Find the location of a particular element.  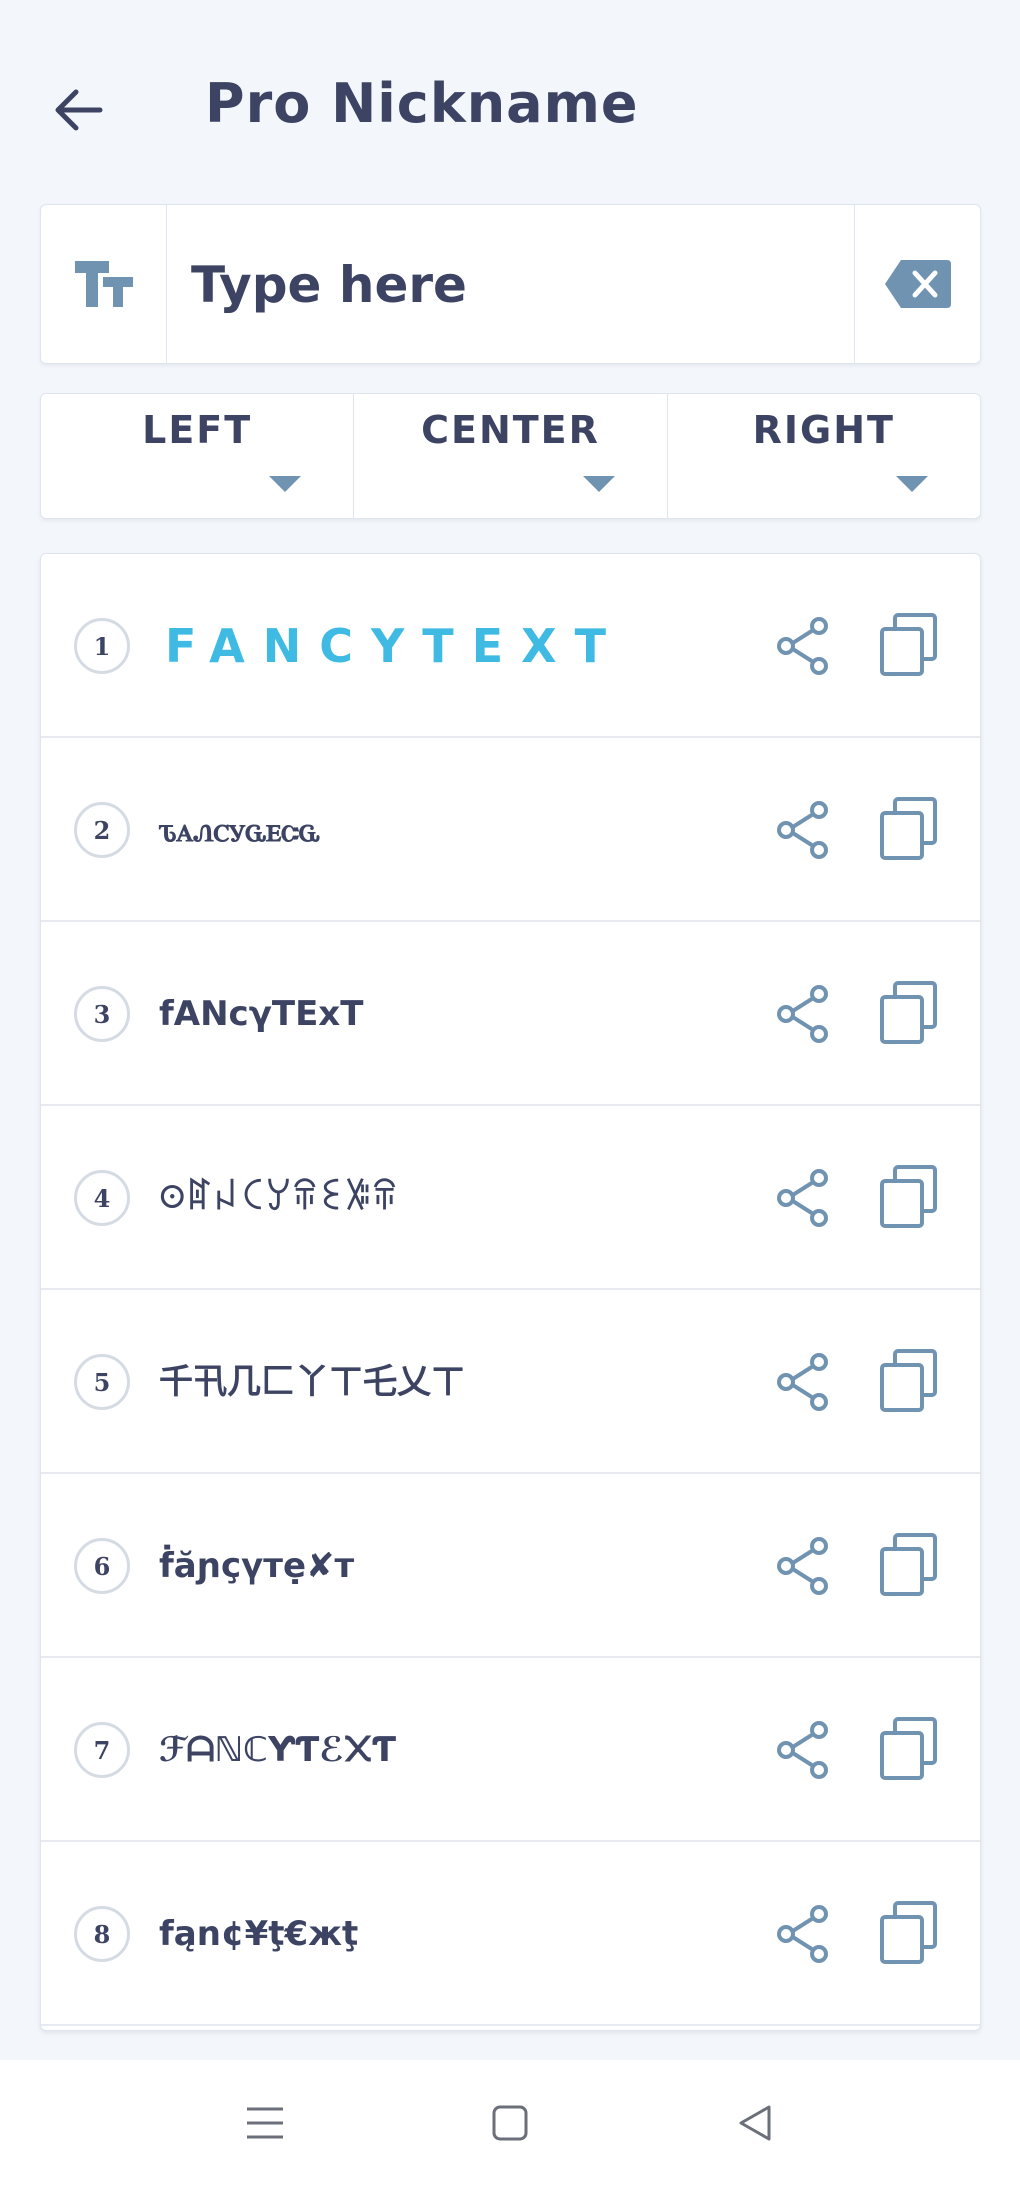

back-button is located at coordinates (80, 110).